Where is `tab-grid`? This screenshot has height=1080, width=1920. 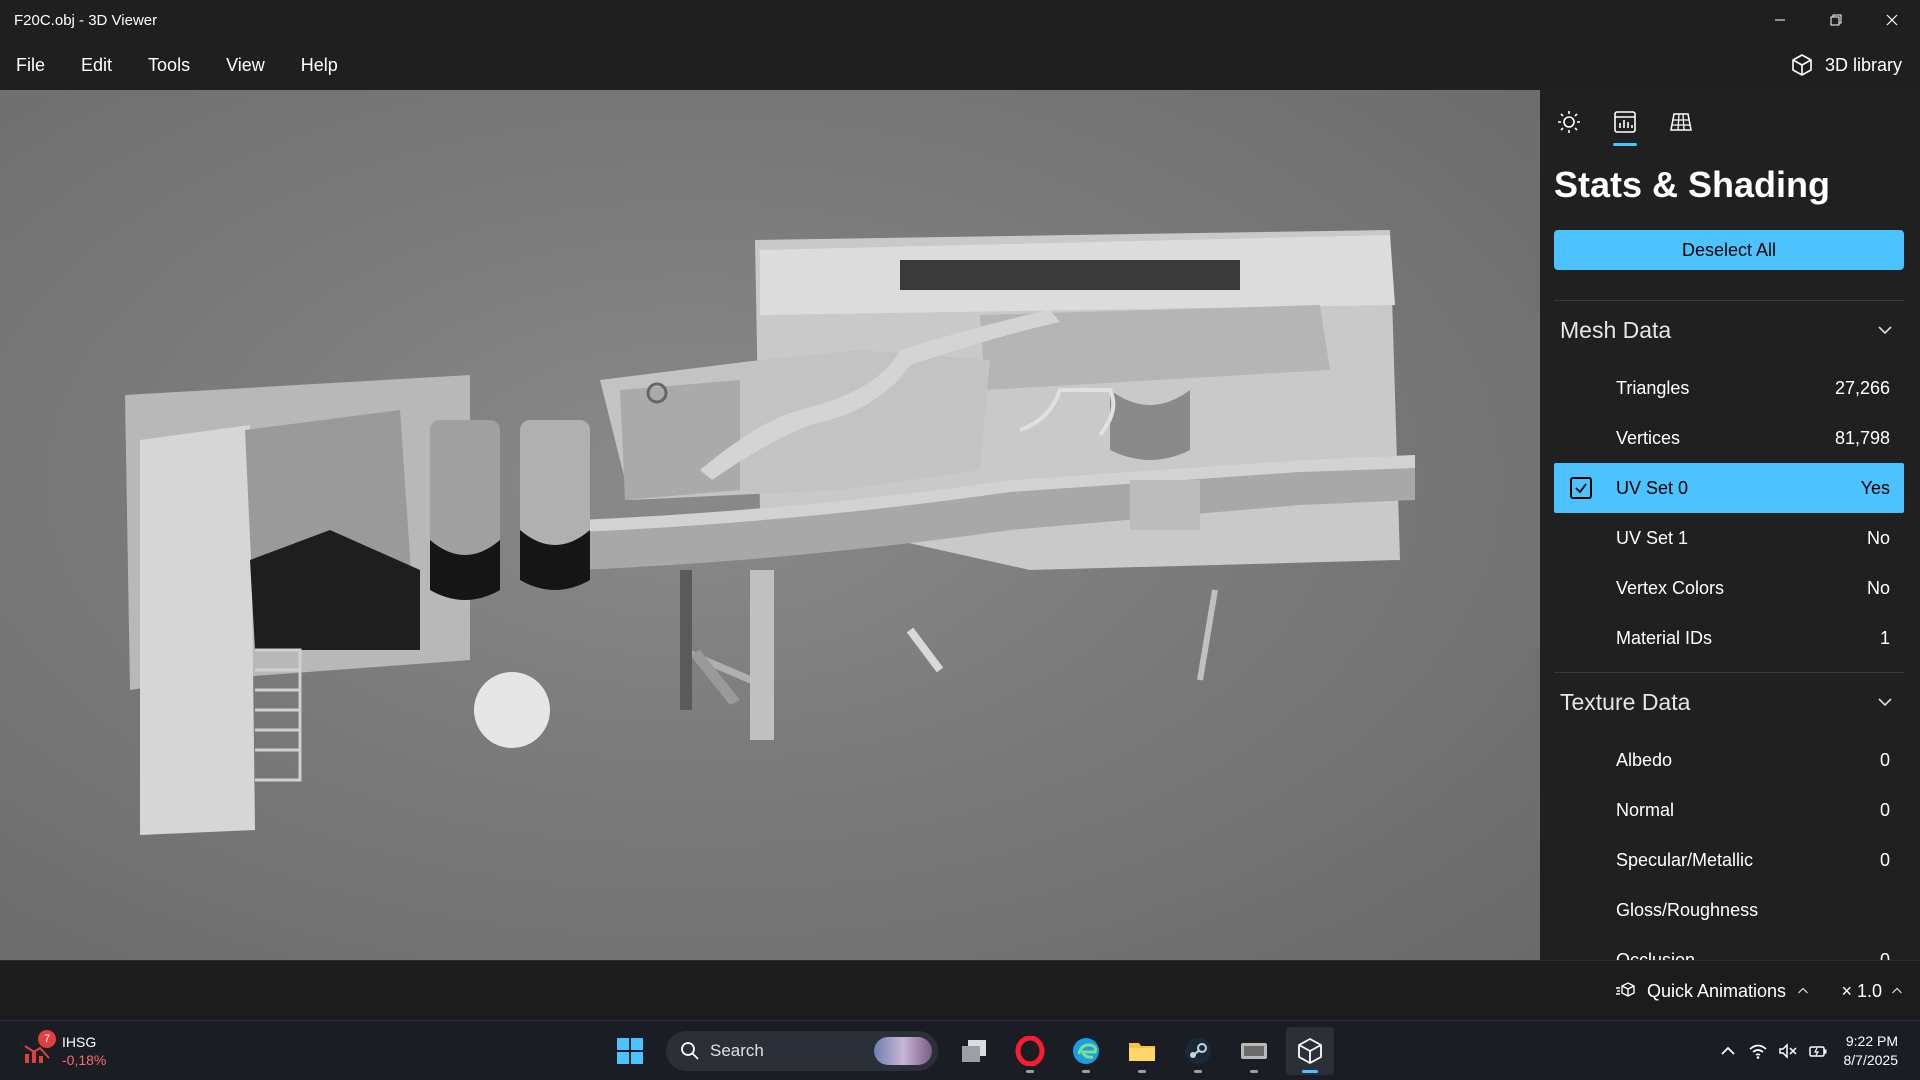
tab-grid is located at coordinates (1681, 122).